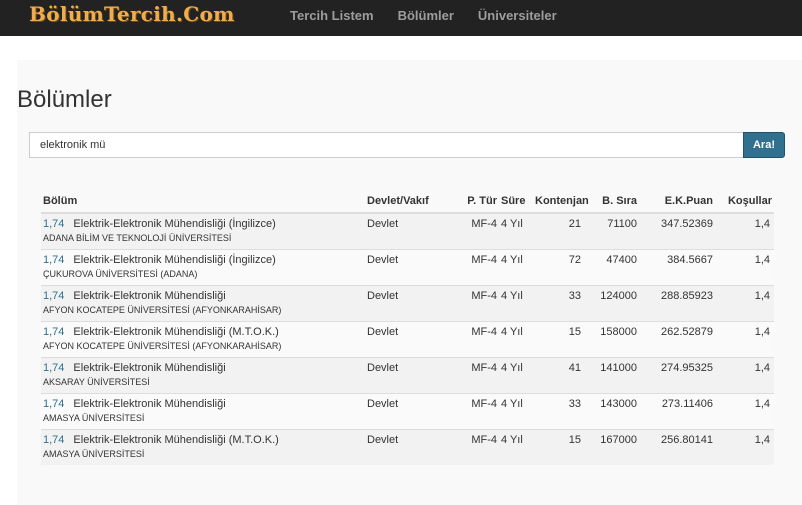  I want to click on cell-bsira: 143000, so click(617, 410).